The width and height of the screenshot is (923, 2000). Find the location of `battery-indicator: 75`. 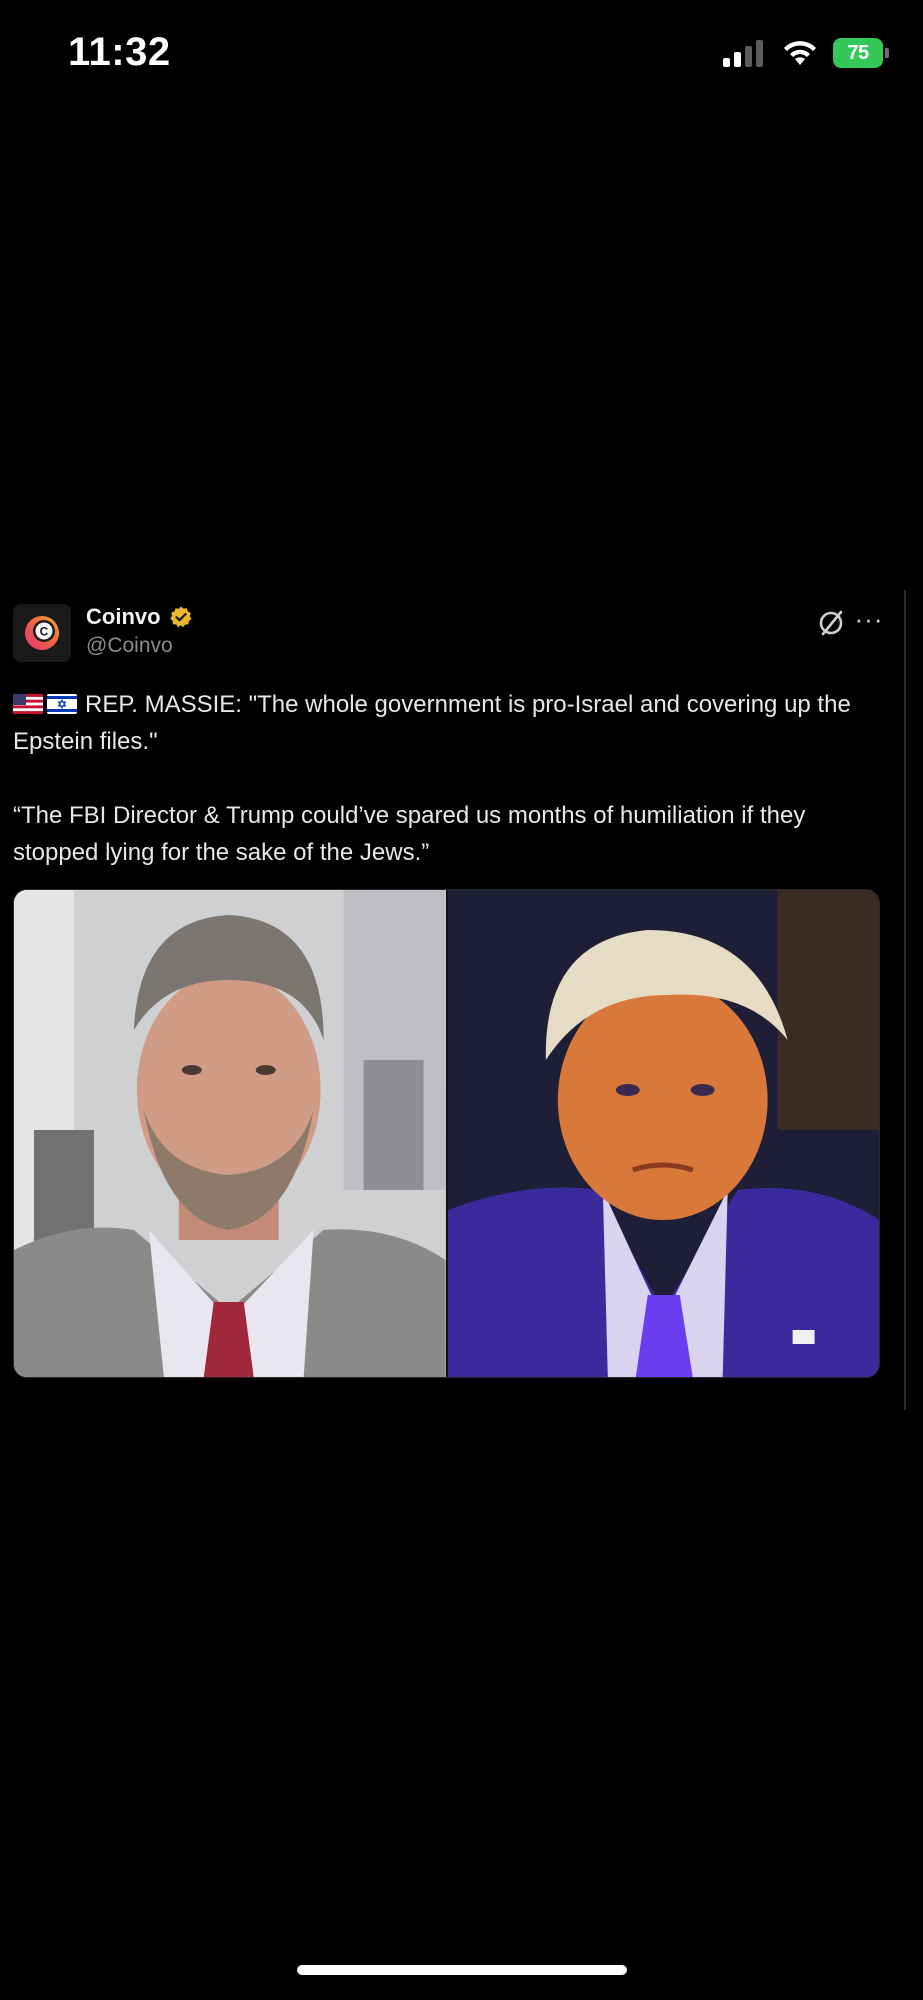

battery-indicator: 75 is located at coordinates (861, 53).